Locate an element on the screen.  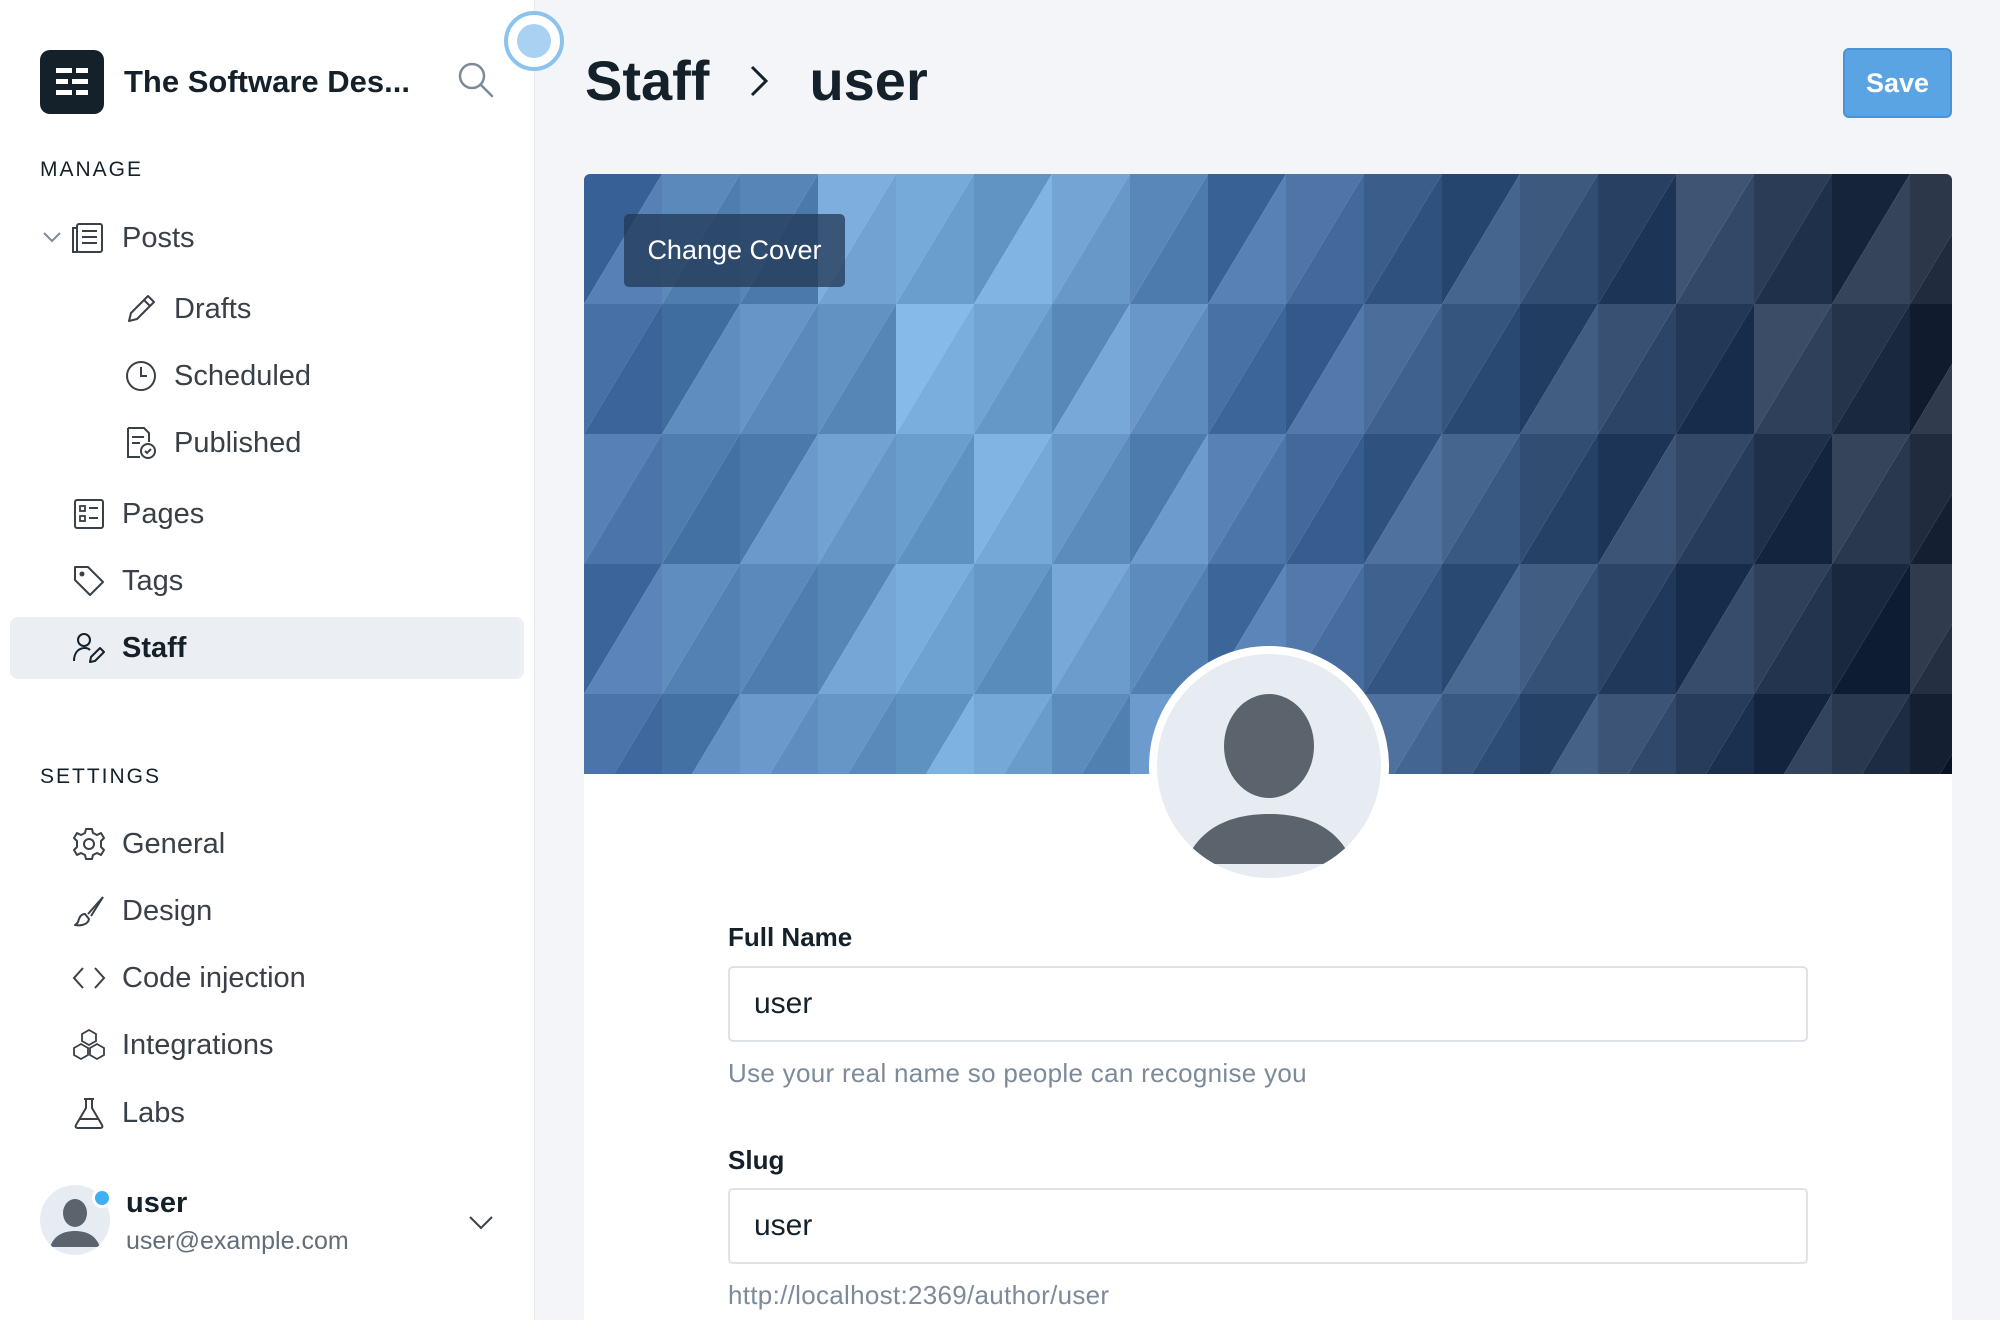
sidebar-item-scheduled: Scheduled is located at coordinates (267, 376).